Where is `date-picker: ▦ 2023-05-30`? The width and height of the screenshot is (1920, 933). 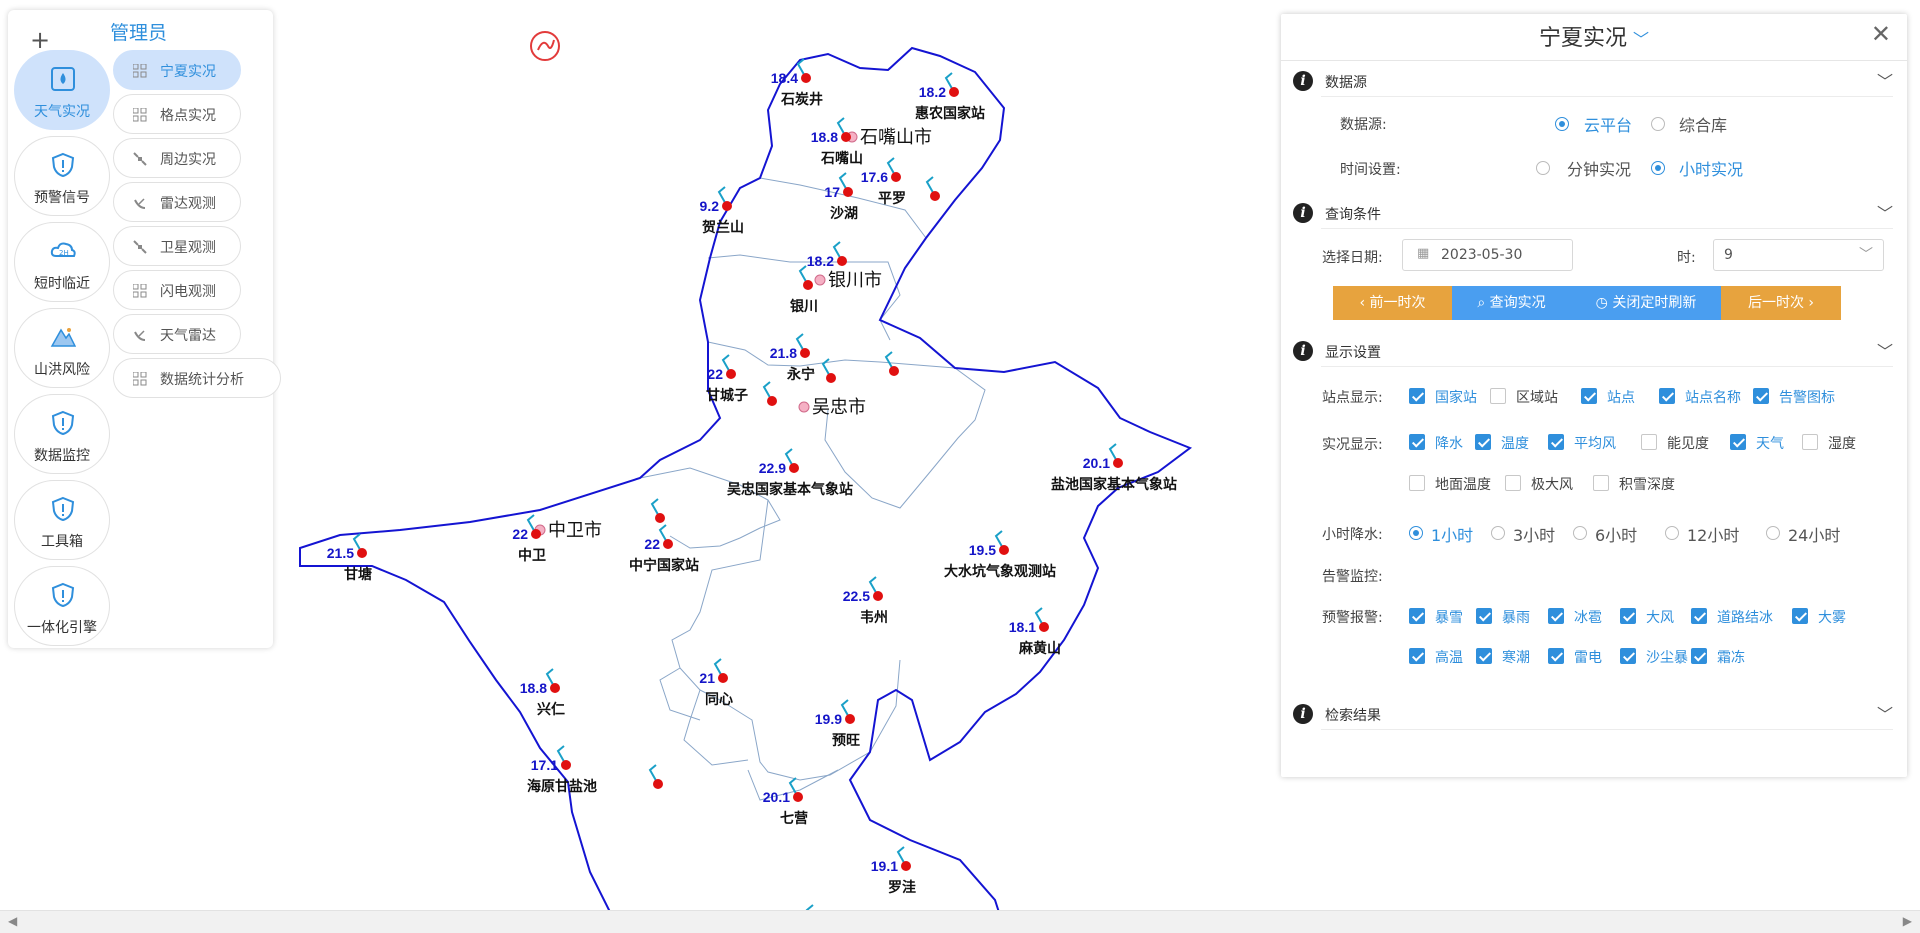 date-picker: ▦ 2023-05-30 is located at coordinates (1487, 255).